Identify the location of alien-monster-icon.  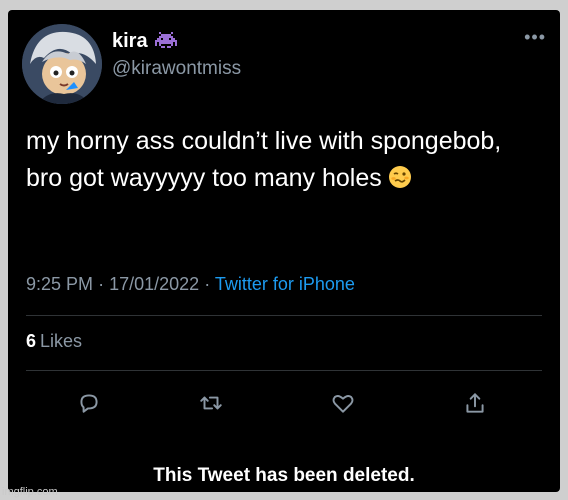
(166, 40).